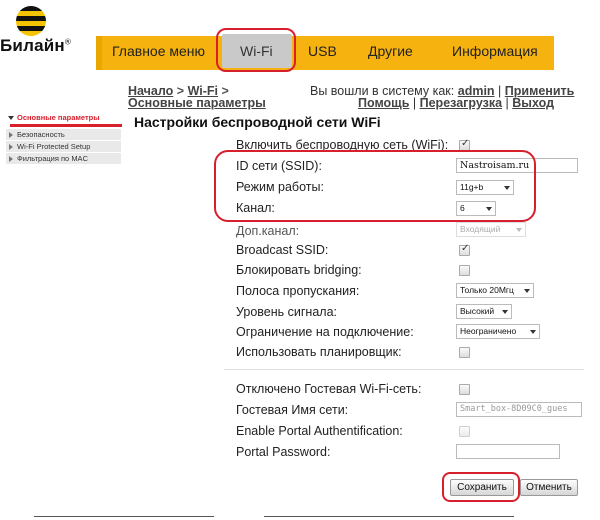 This screenshot has width=600, height=520. Describe the element at coordinates (31, 21) in the screenshot. I see `beeline-logo-icon` at that location.